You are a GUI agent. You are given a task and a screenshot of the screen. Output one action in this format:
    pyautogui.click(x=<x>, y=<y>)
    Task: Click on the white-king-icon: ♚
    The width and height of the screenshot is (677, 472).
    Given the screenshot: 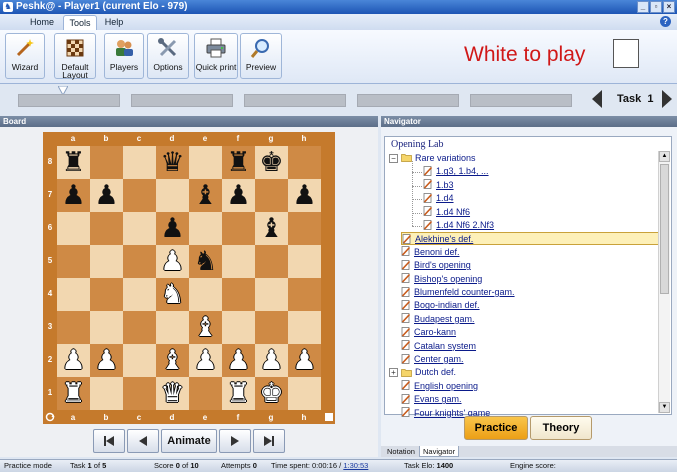 What is the action you would take?
    pyautogui.click(x=271, y=393)
    